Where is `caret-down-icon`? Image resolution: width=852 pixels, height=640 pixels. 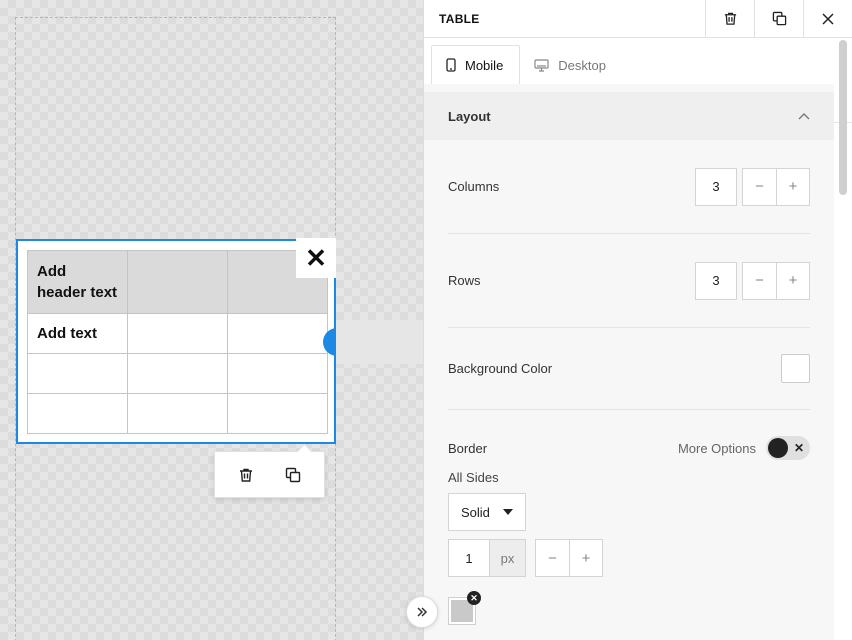
caret-down-icon is located at coordinates (508, 512).